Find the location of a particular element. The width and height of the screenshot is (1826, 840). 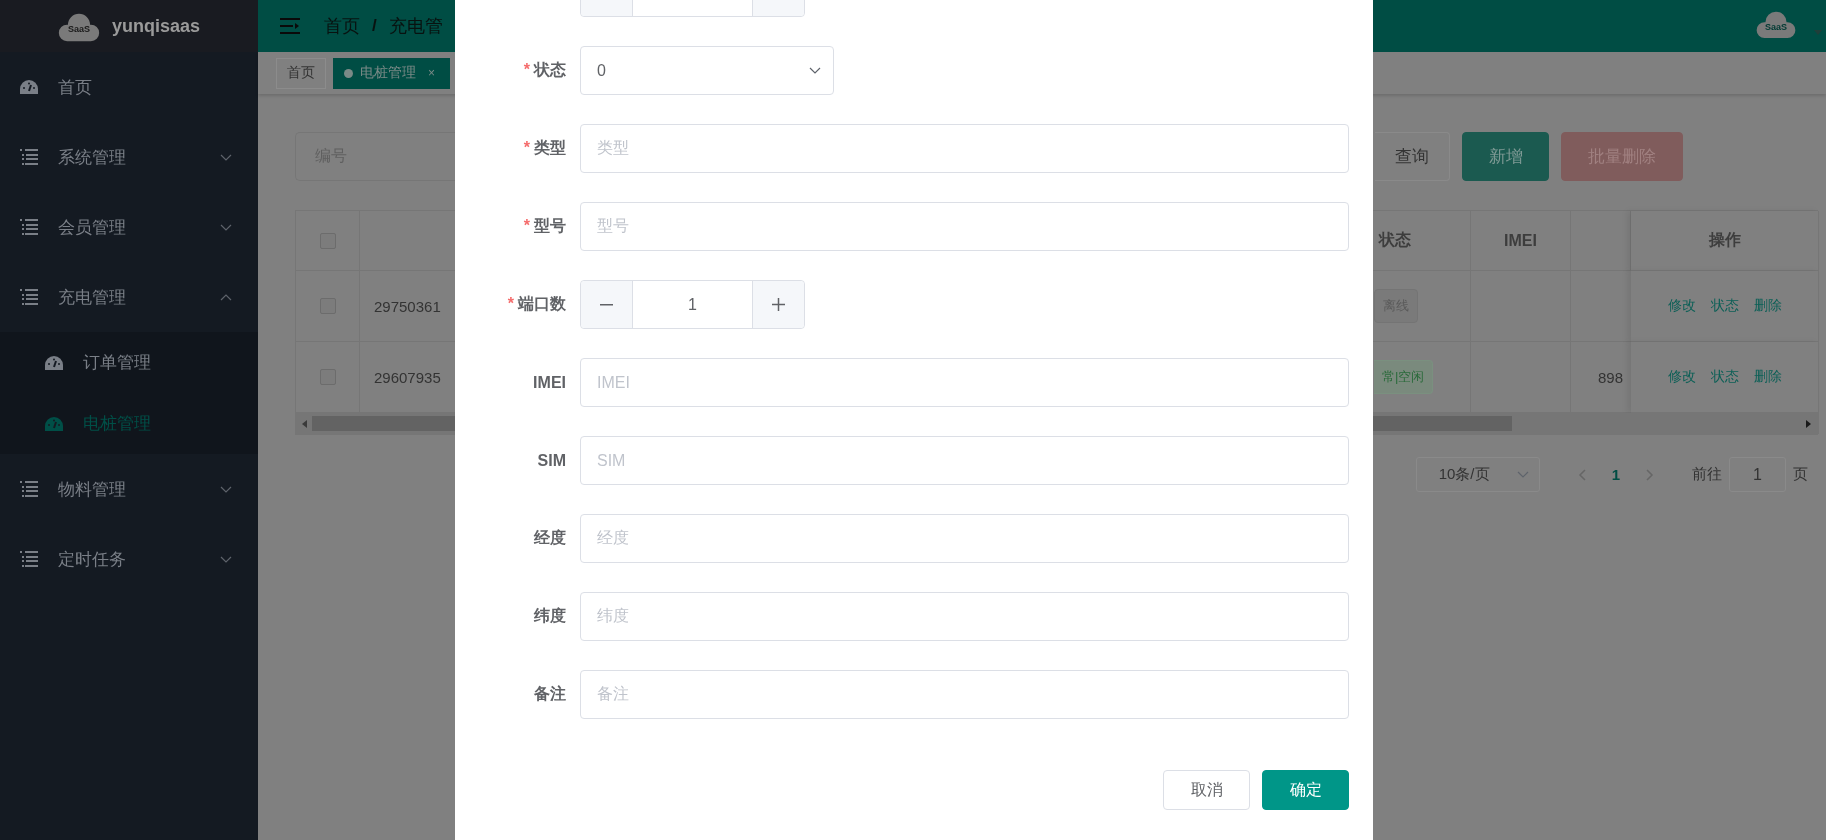

field-label: * 端口数 is located at coordinates (536, 304).